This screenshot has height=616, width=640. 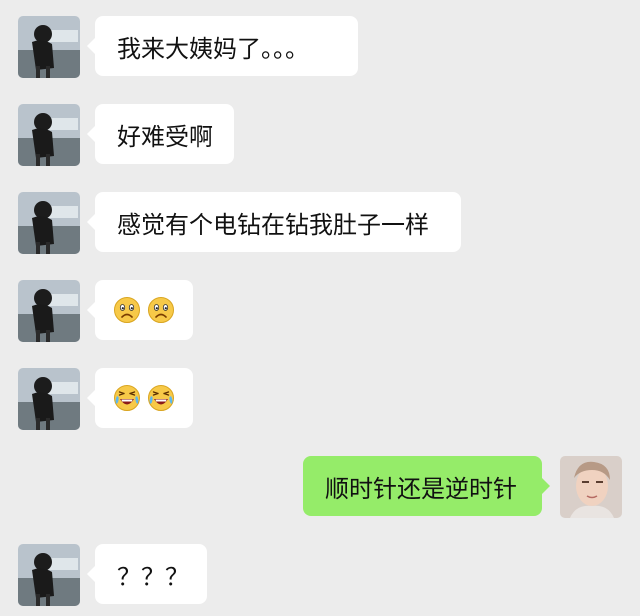 I want to click on message-row: 感觉有个电钻在钻我肚子一样, so click(x=320, y=223).